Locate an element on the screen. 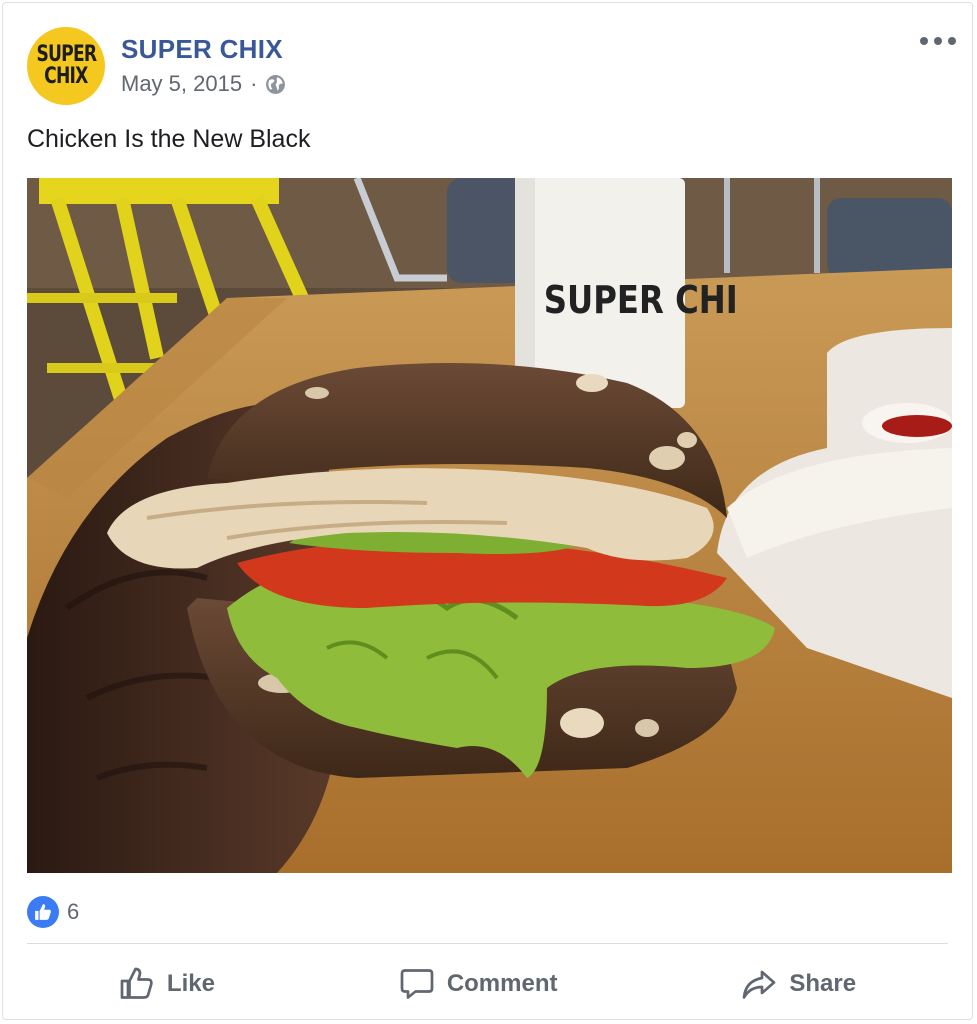 The width and height of the screenshot is (977, 1024). like-label: Like is located at coordinates (190, 983).